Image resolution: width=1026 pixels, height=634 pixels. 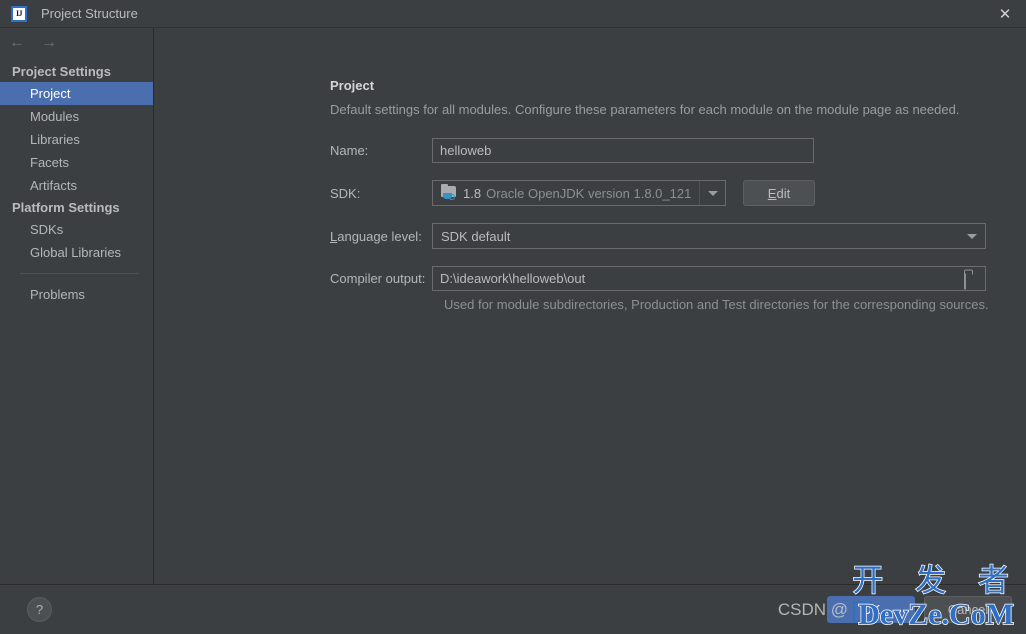 What do you see at coordinates (968, 609) in the screenshot?
I see `cancel-button: Cancel` at bounding box center [968, 609].